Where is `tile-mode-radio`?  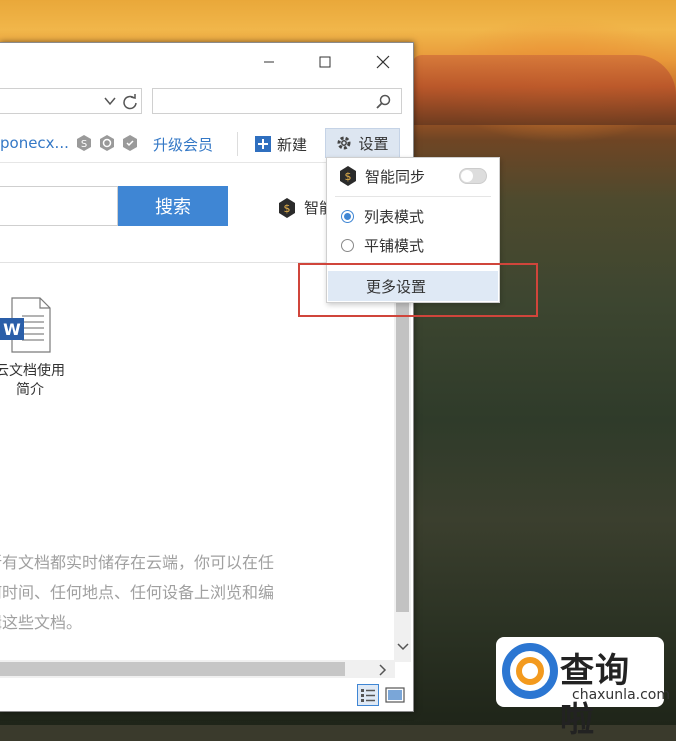
tile-mode-radio is located at coordinates (347, 245).